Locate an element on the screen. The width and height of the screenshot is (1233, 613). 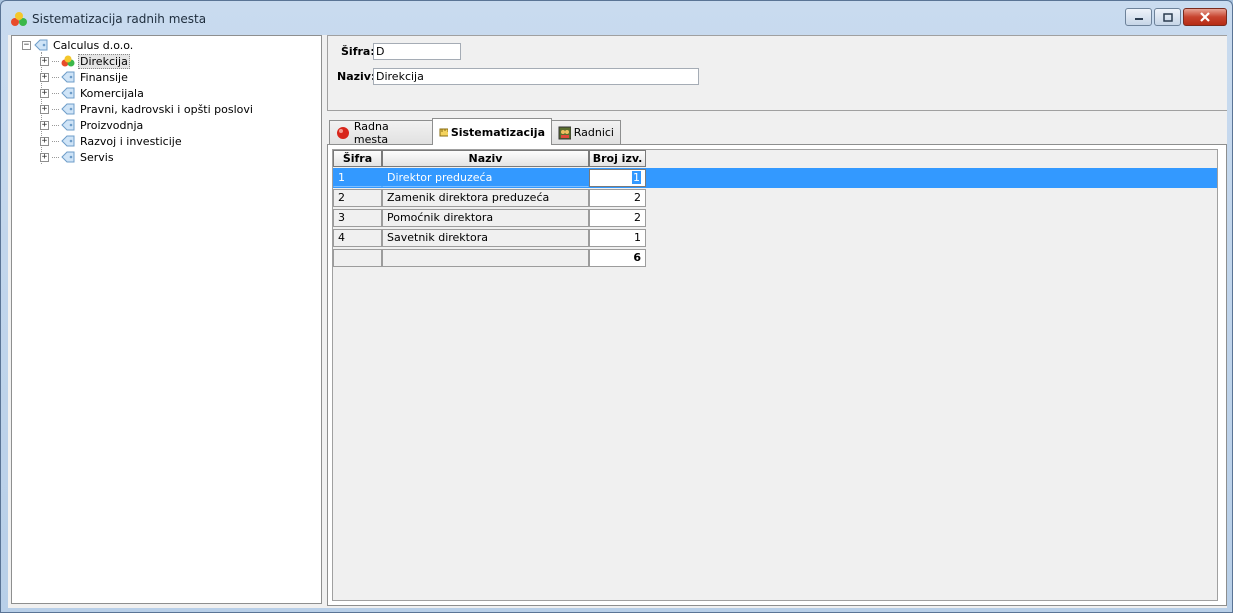
record-header: Šifra: D Naziv: Direkcija is located at coordinates (777, 73).